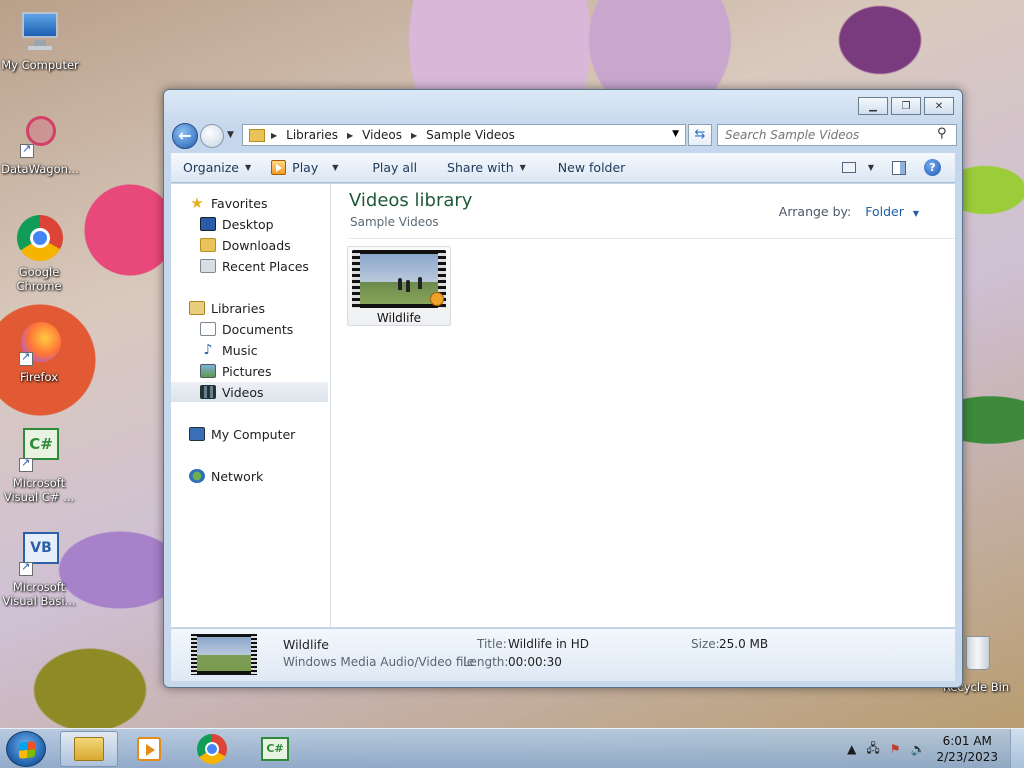 This screenshot has width=1024, height=768. I want to click on music-icon: ♪, so click(208, 350).